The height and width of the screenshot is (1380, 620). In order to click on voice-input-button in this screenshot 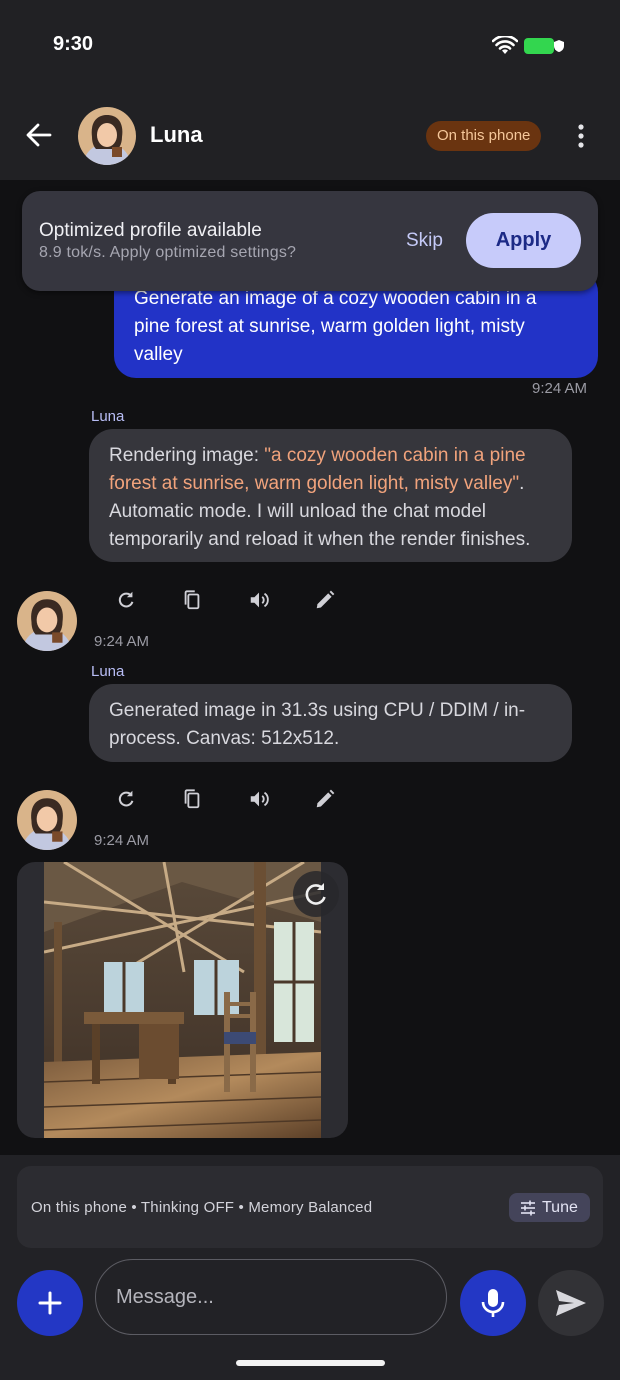, I will do `click(493, 1303)`.